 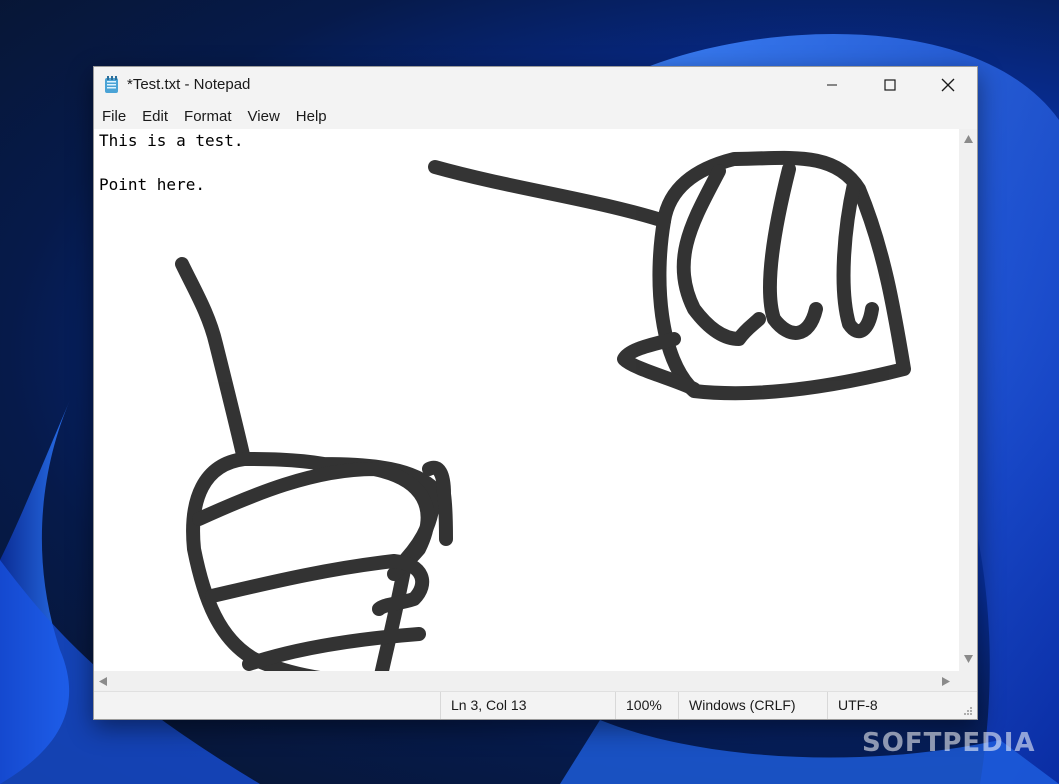 I want to click on softpedia-watermark: SOFTPEDIA, so click(x=949, y=743).